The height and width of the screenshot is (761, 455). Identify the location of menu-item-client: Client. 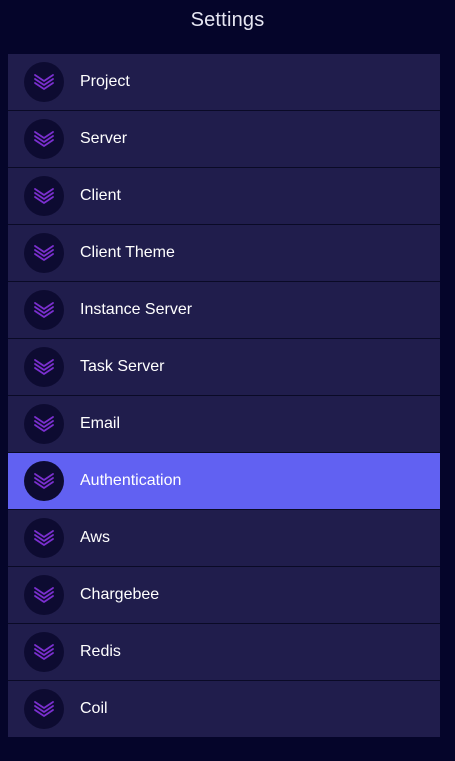
(224, 196).